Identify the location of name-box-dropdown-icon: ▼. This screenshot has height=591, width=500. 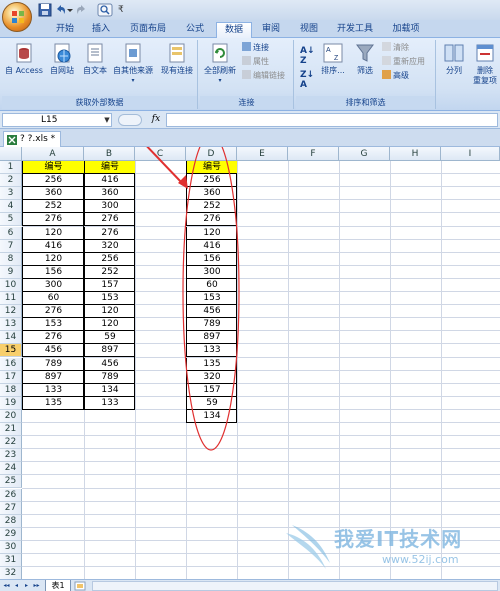
(107, 120).